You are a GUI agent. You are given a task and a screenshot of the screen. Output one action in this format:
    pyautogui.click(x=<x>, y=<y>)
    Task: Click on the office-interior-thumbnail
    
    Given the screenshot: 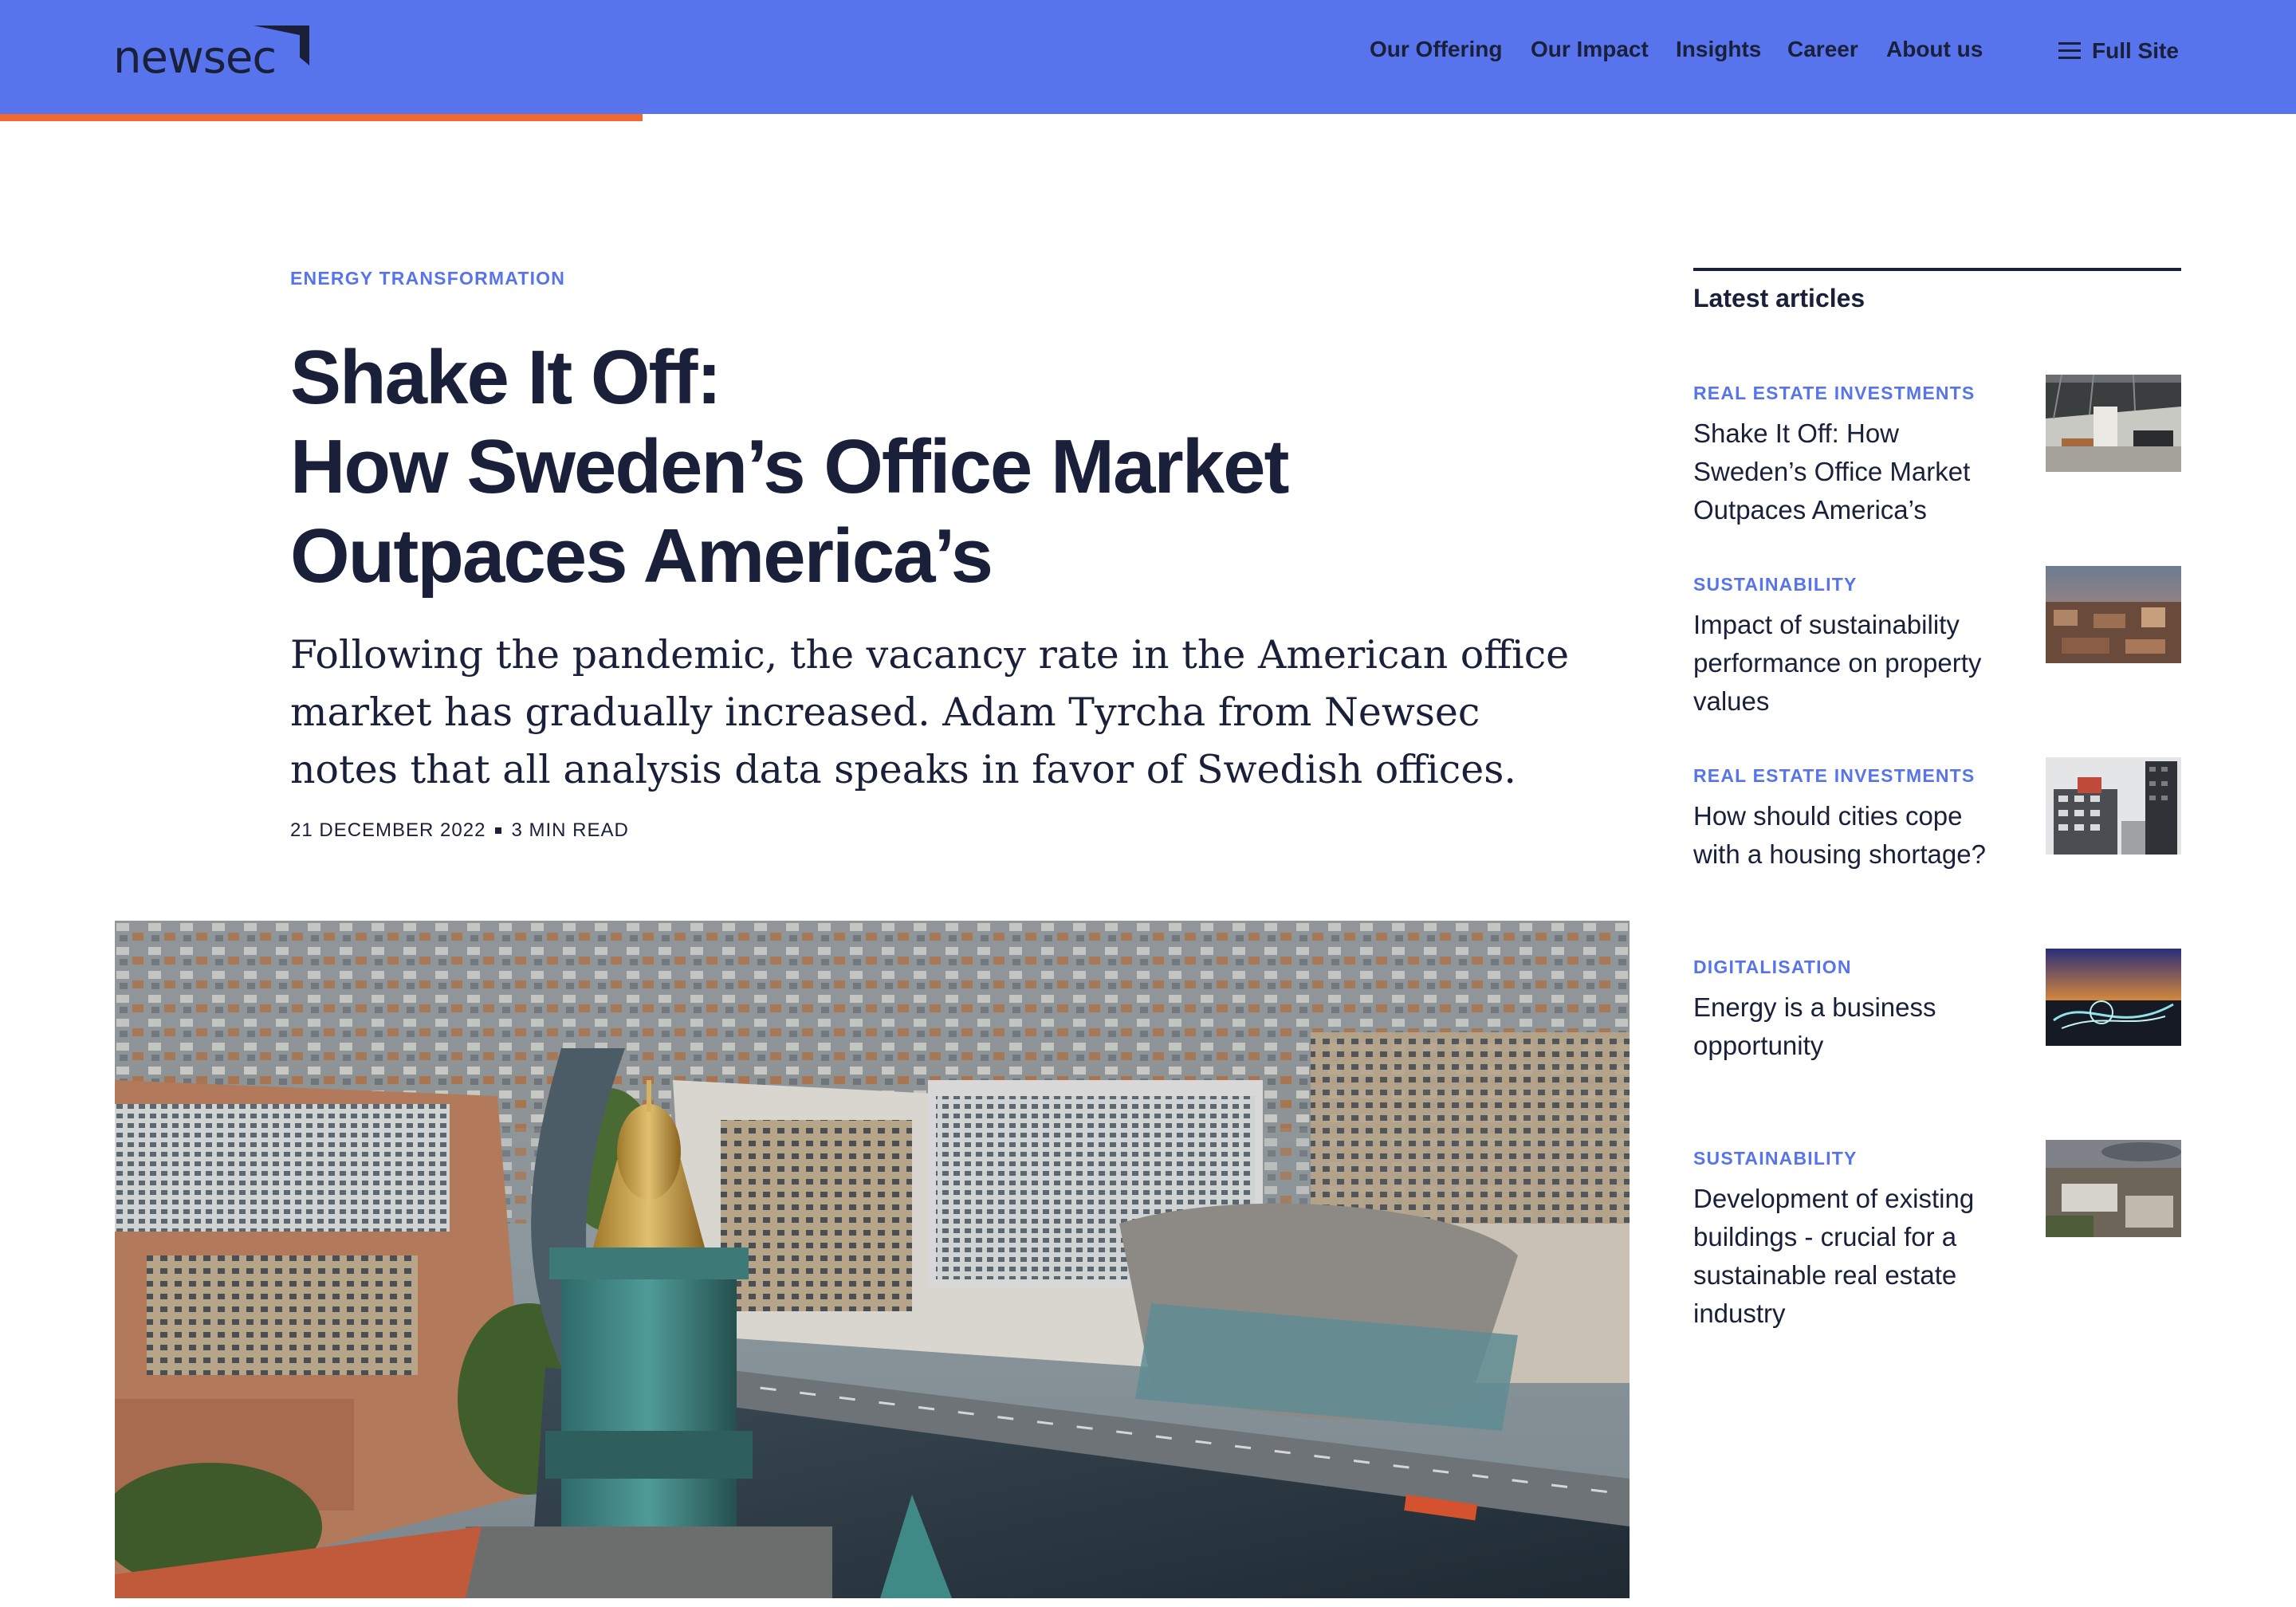 What is the action you would take?
    pyautogui.click(x=2113, y=423)
    